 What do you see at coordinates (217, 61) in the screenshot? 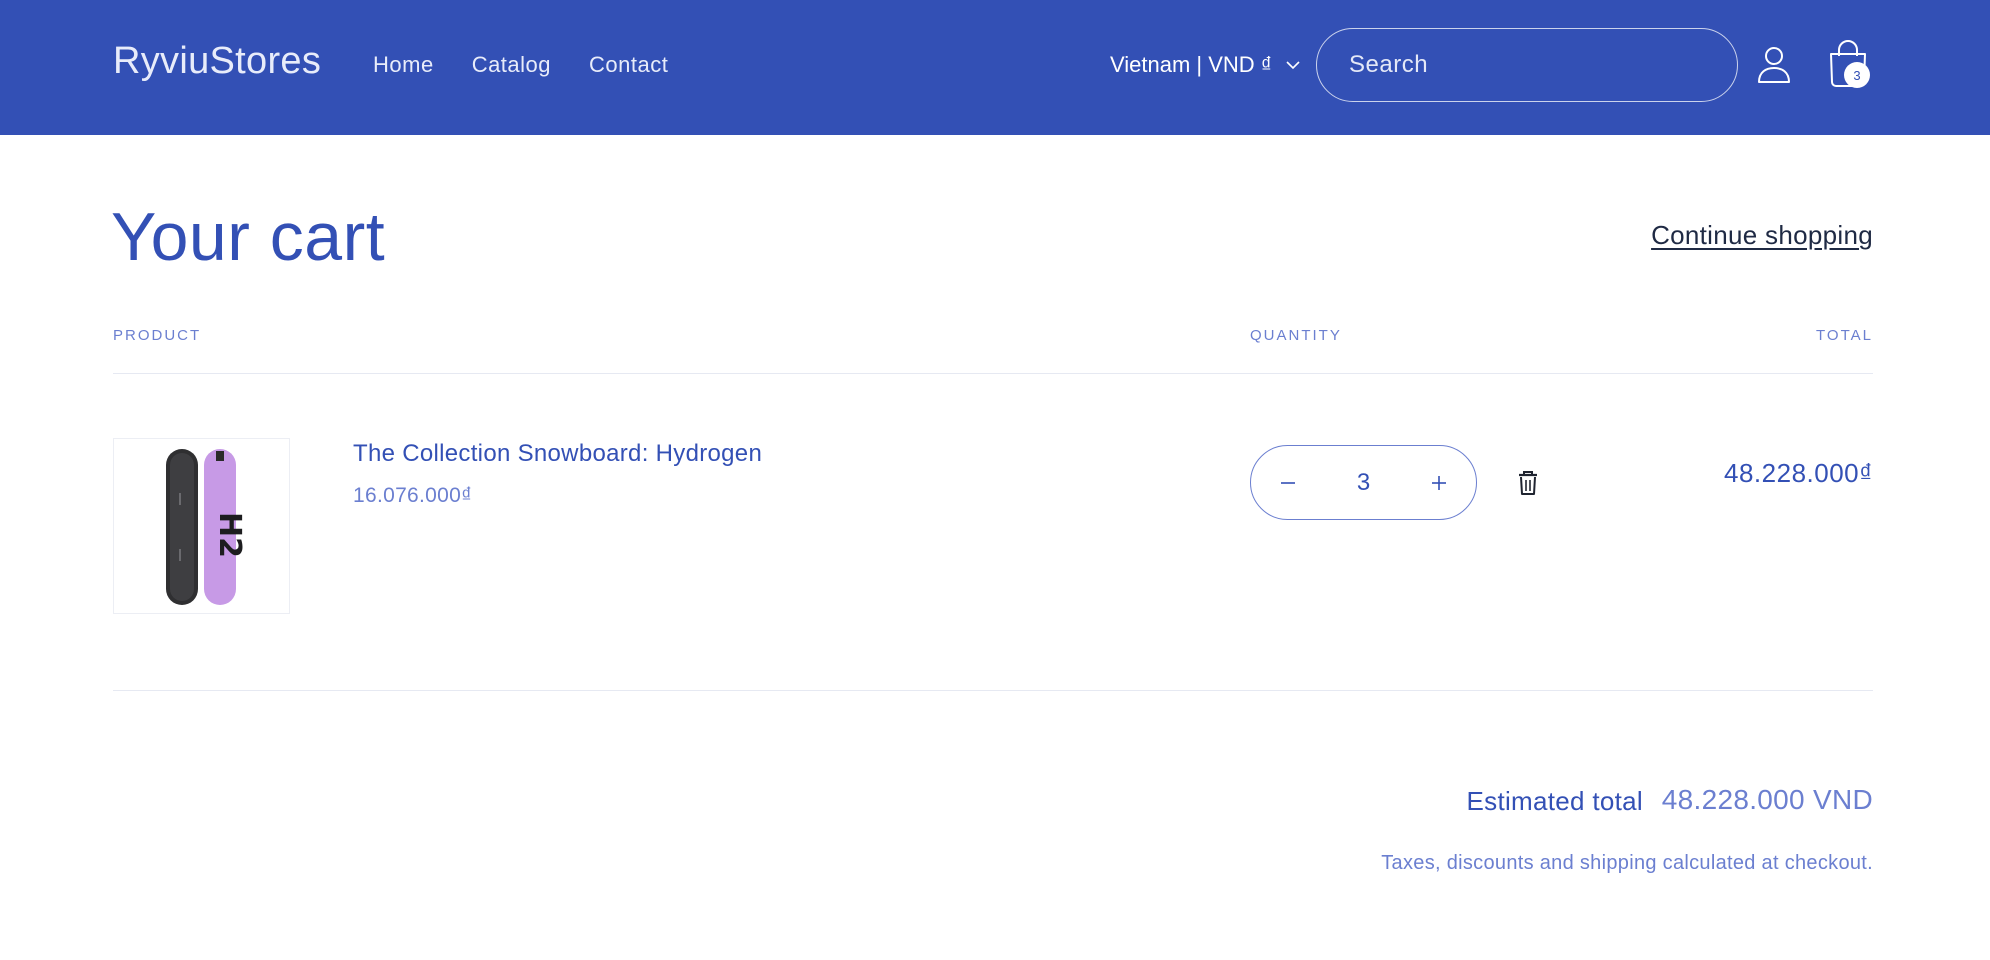
I see `store-logo: RyviuStores` at bounding box center [217, 61].